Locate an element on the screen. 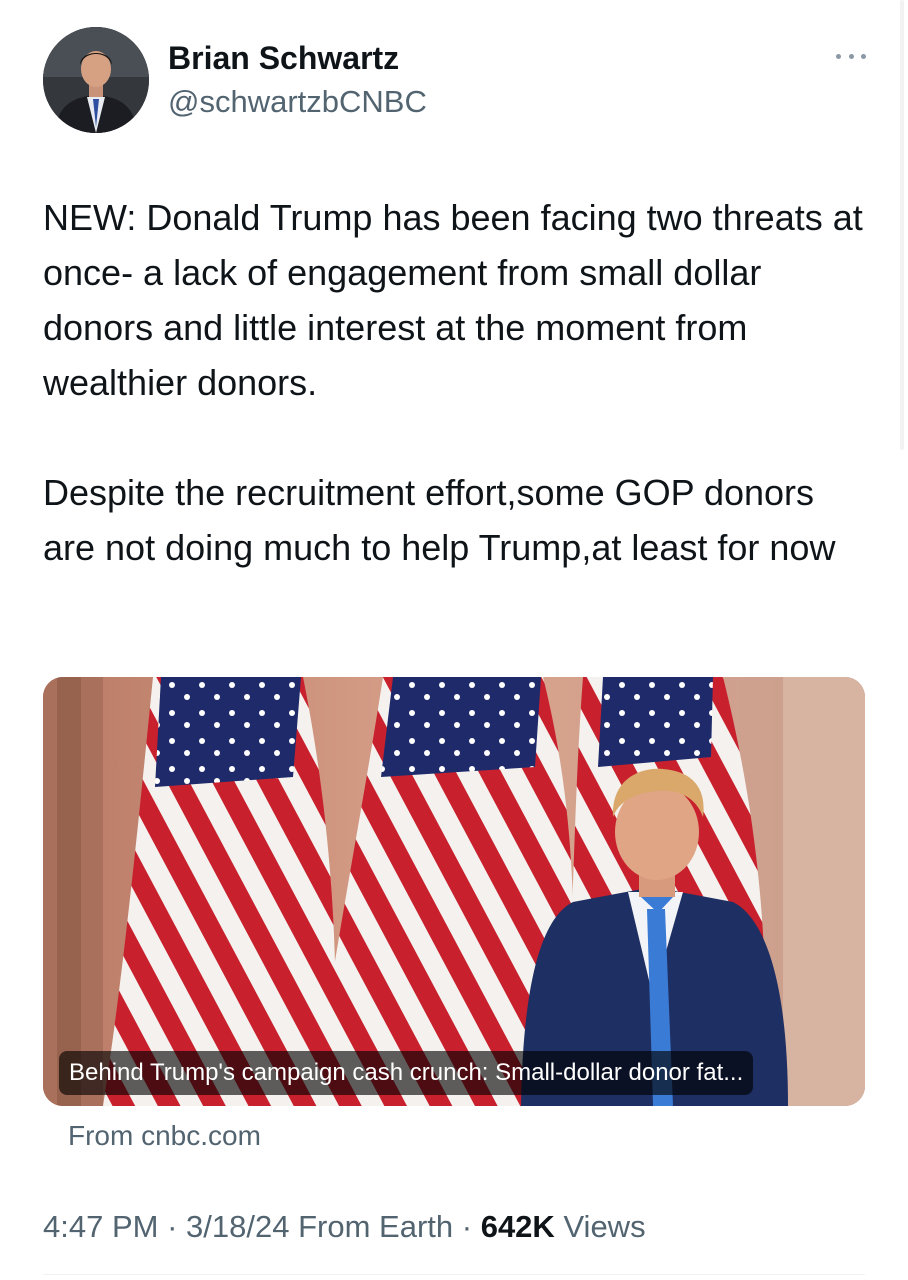 The height and width of the screenshot is (1280, 908). more-options-icon is located at coordinates (851, 56).